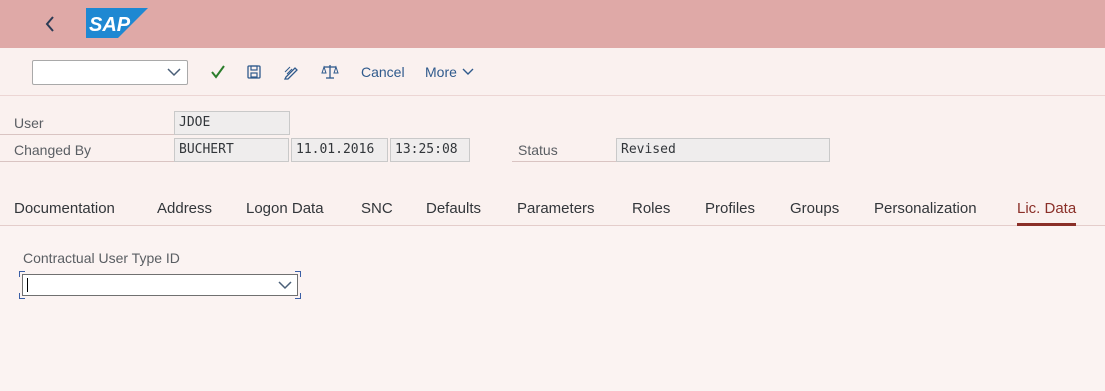 The height and width of the screenshot is (391, 1105). What do you see at coordinates (339, 150) in the screenshot?
I see `changed-date-field: 11.01.2016` at bounding box center [339, 150].